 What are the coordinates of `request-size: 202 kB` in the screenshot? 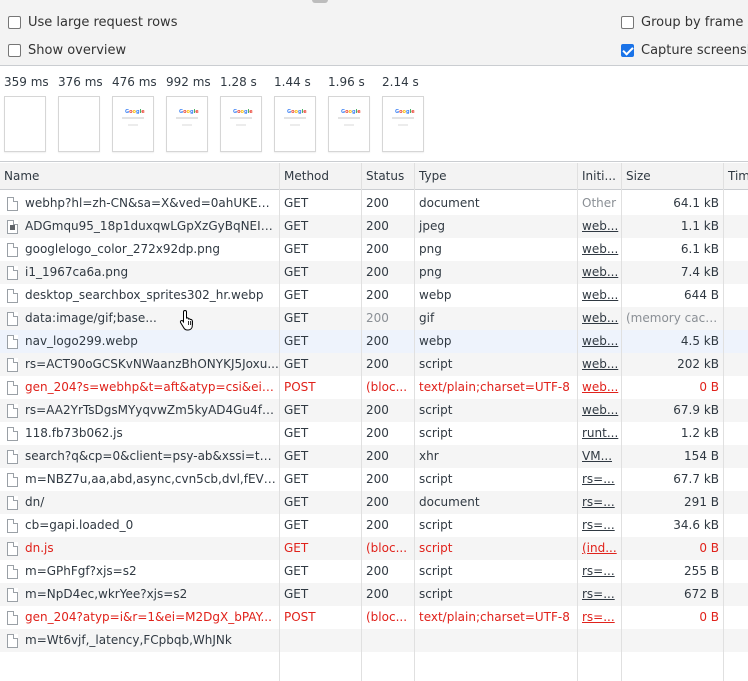 It's located at (698, 364).